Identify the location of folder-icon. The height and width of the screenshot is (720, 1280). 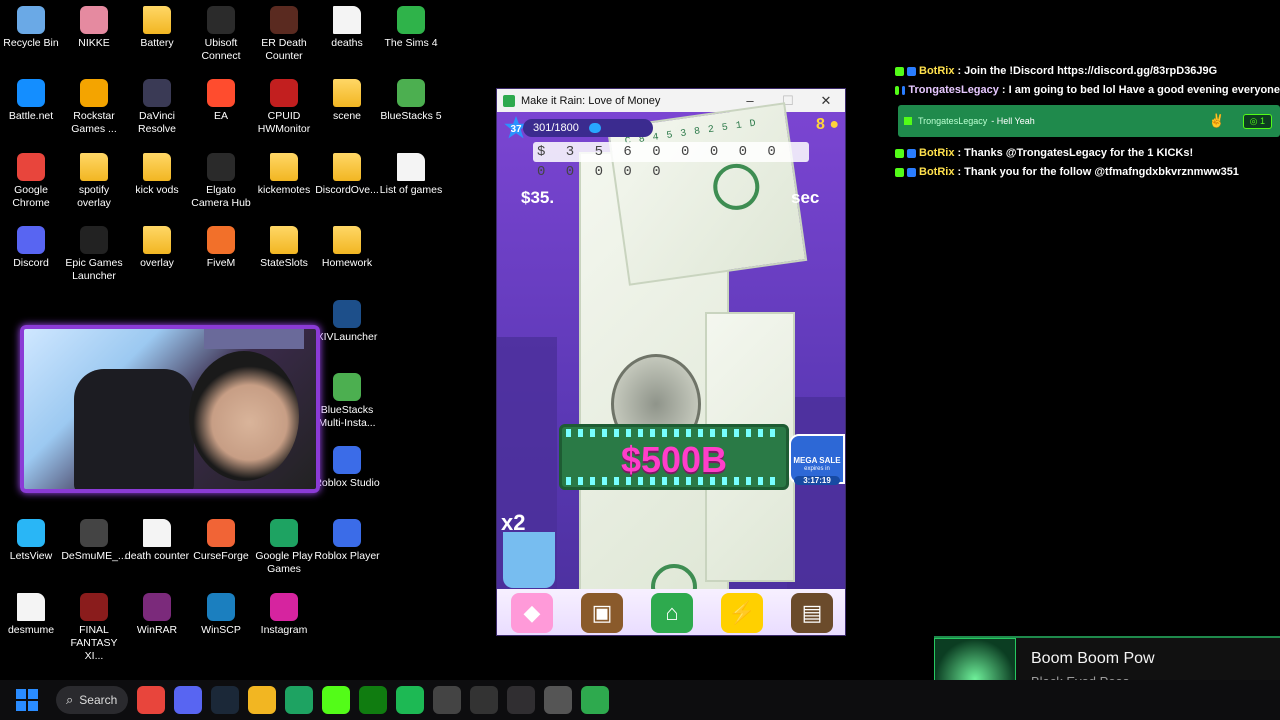
(347, 167).